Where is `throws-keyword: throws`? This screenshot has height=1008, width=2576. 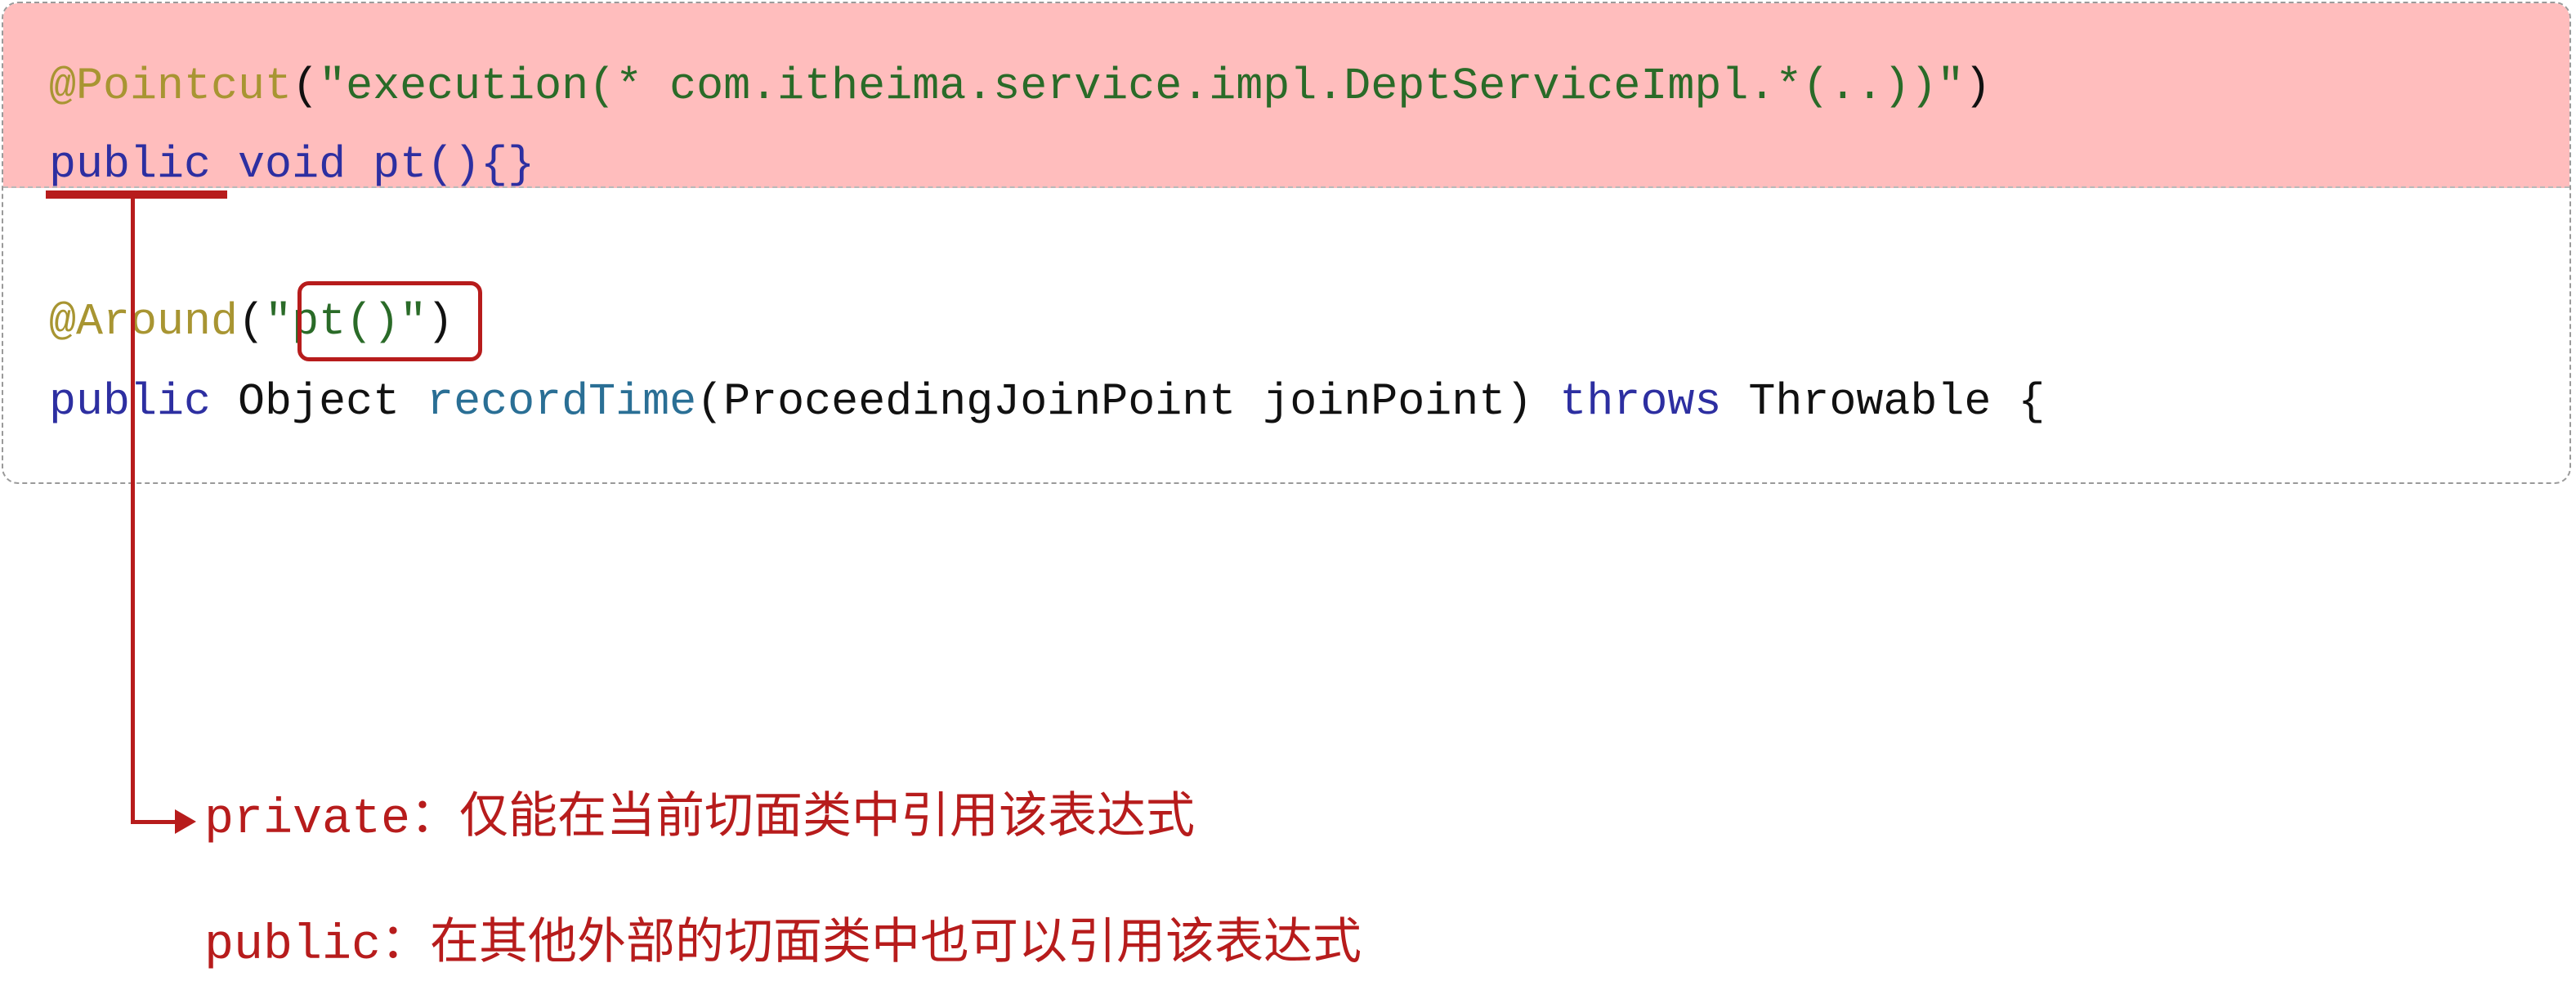
throws-keyword: throws is located at coordinates (1640, 402).